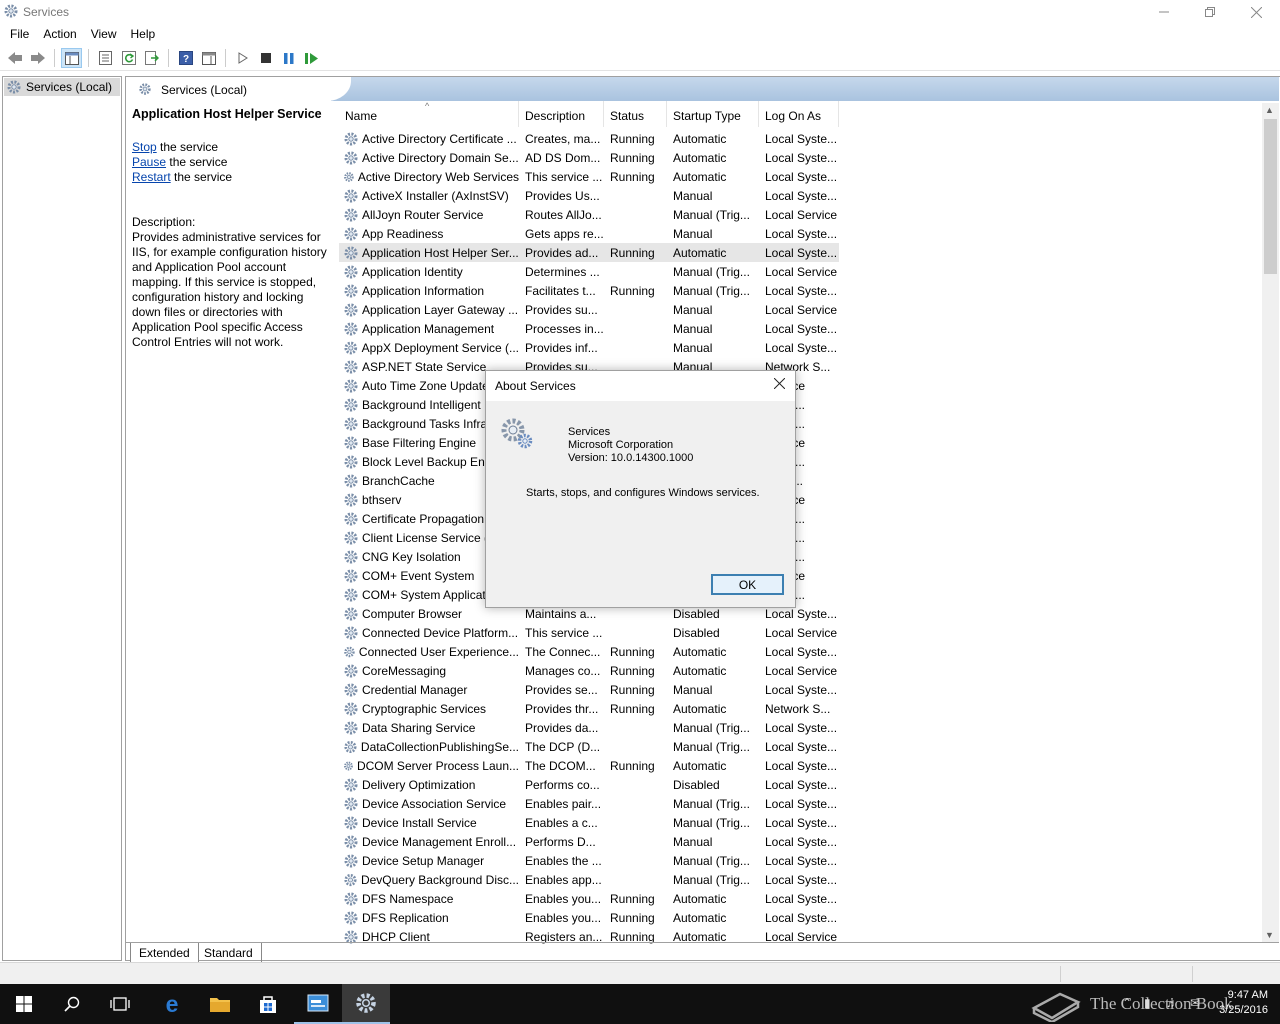  What do you see at coordinates (1210, 12) in the screenshot?
I see `restore-button` at bounding box center [1210, 12].